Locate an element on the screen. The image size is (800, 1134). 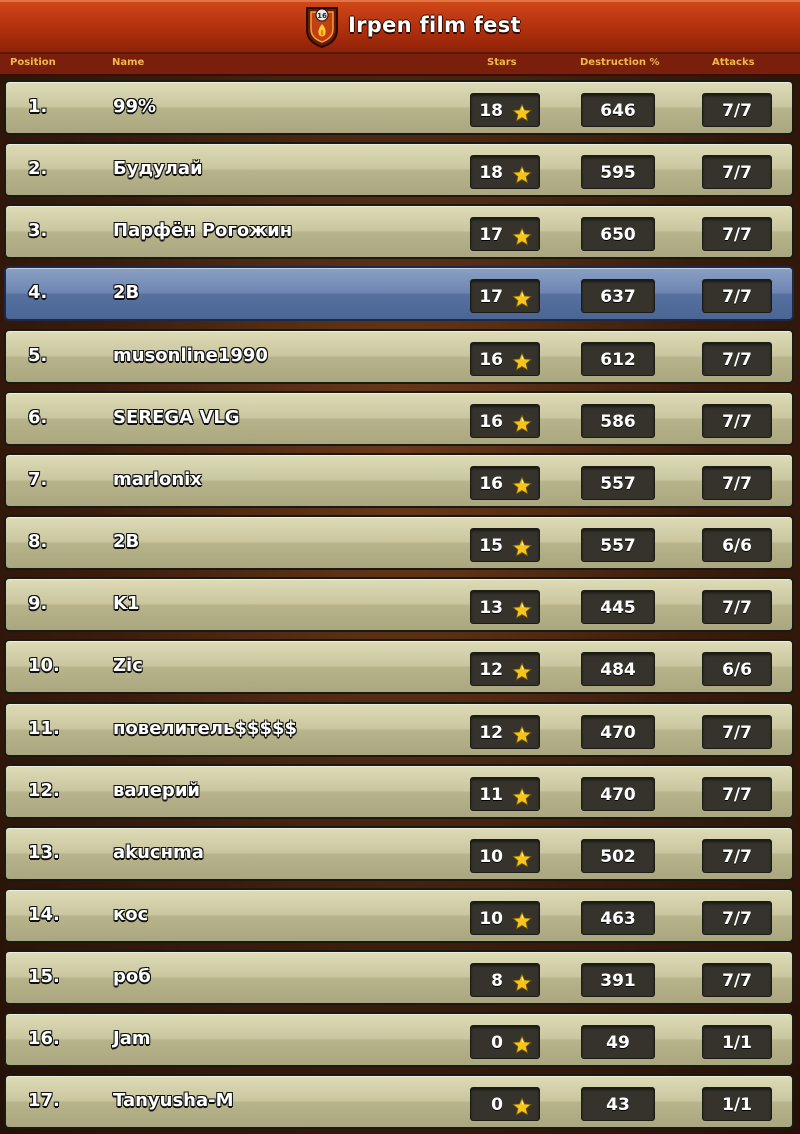
page-title: Irpen film fest is located at coordinates (434, 25).